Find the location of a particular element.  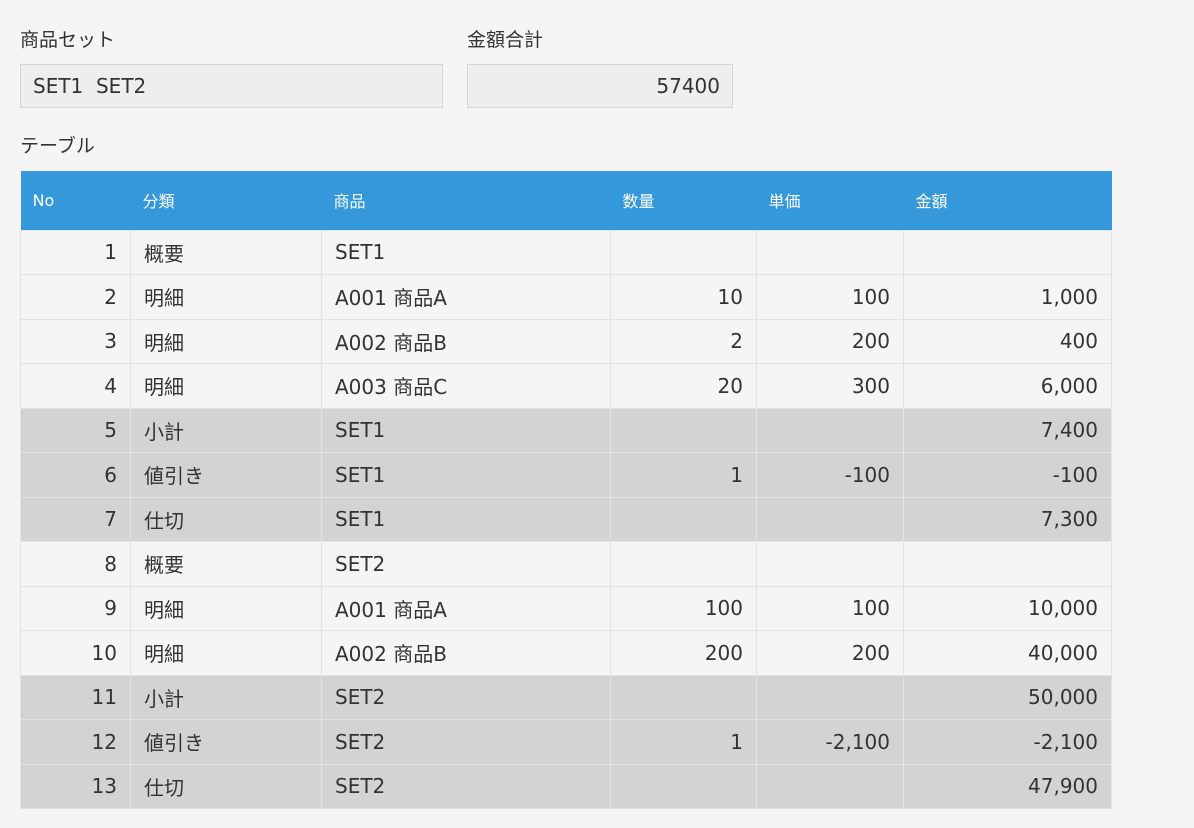

cell-no: 1 is located at coordinates (75, 252).